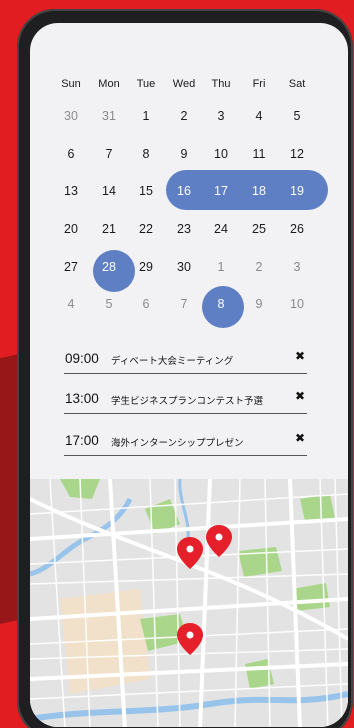 The image size is (354, 728). What do you see at coordinates (146, 84) in the screenshot?
I see `weekday-label: Tue` at bounding box center [146, 84].